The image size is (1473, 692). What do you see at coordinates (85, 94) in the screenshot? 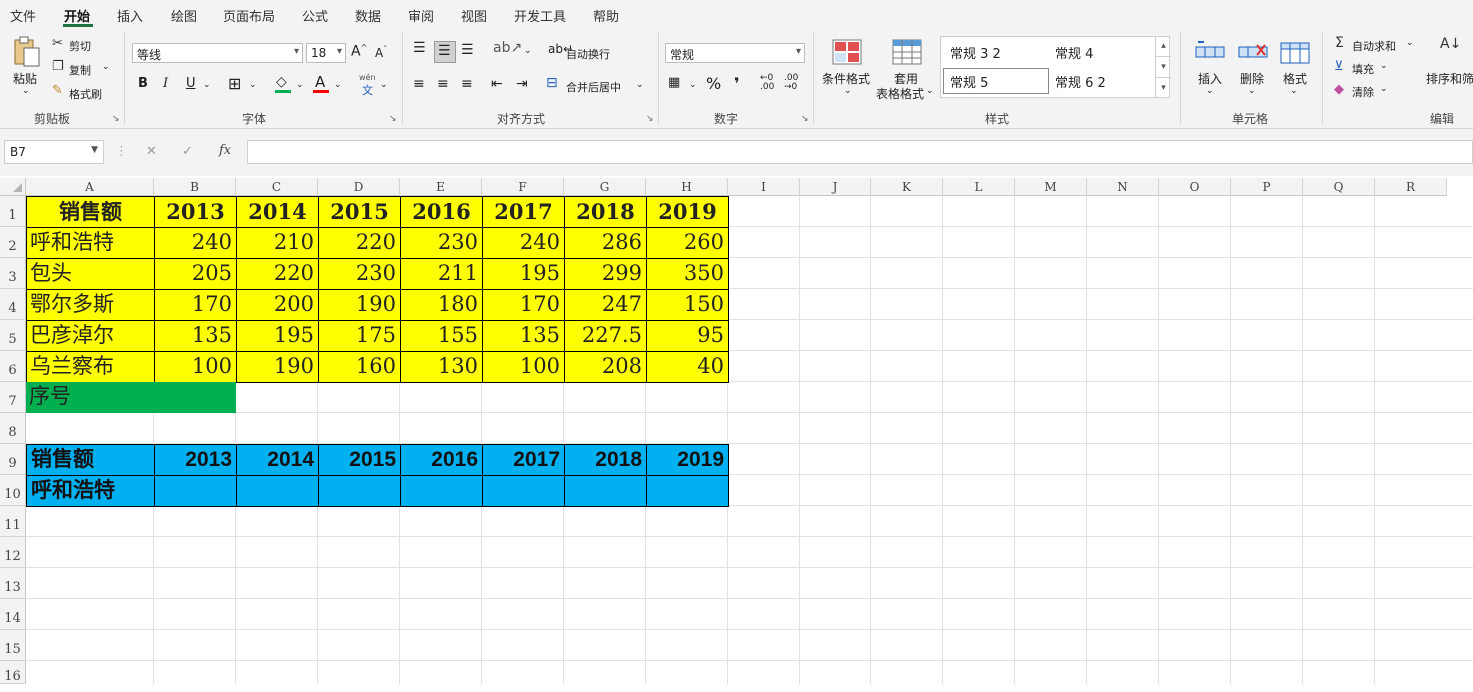
I see `format-painter-button: 格式刷` at bounding box center [85, 94].